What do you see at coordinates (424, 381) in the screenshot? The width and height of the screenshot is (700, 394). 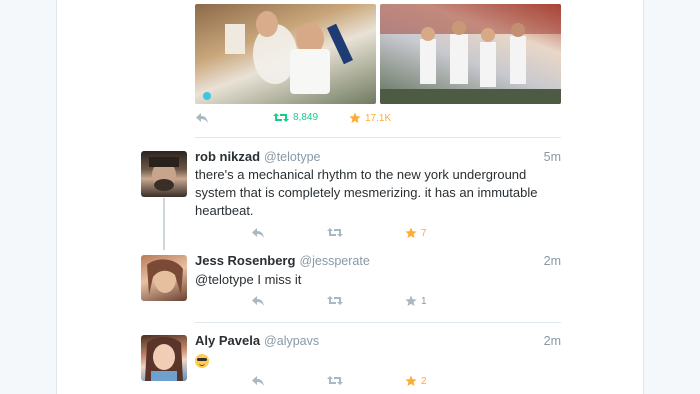 I see `favorite-count: 2` at bounding box center [424, 381].